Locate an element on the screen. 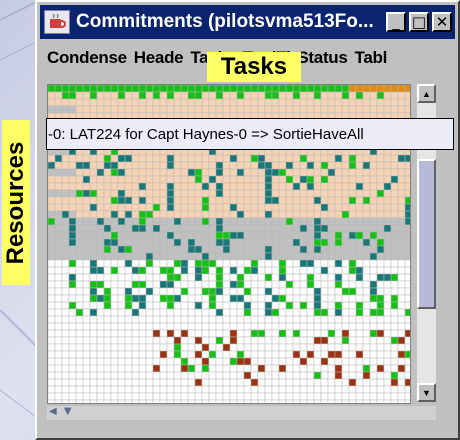 This screenshot has width=460, height=440. arrow-up-icon: ▲ is located at coordinates (426, 93).